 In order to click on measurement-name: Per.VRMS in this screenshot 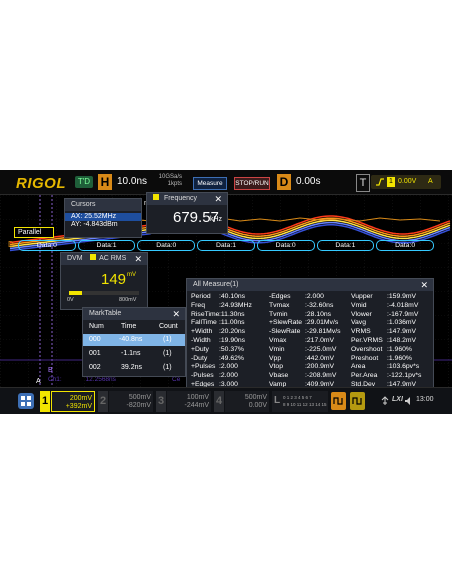, I will do `click(367, 340)`.